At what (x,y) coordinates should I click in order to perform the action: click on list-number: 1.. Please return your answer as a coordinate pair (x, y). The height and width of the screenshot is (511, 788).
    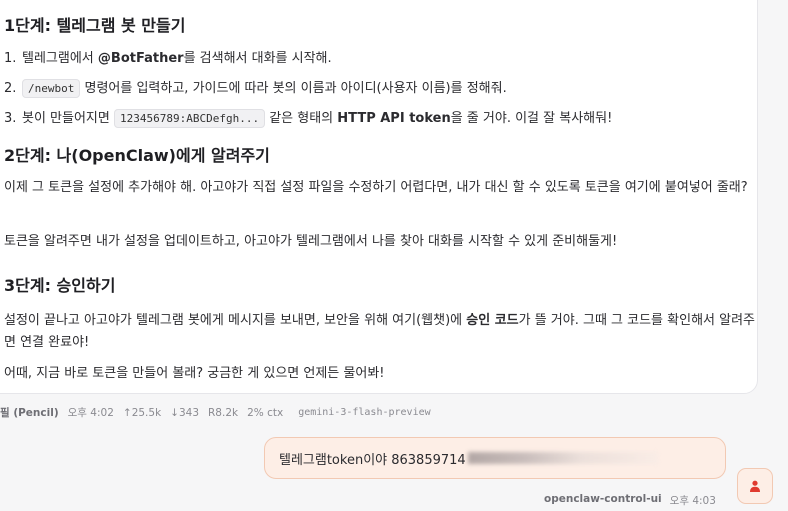
    Looking at the image, I should click on (10, 58).